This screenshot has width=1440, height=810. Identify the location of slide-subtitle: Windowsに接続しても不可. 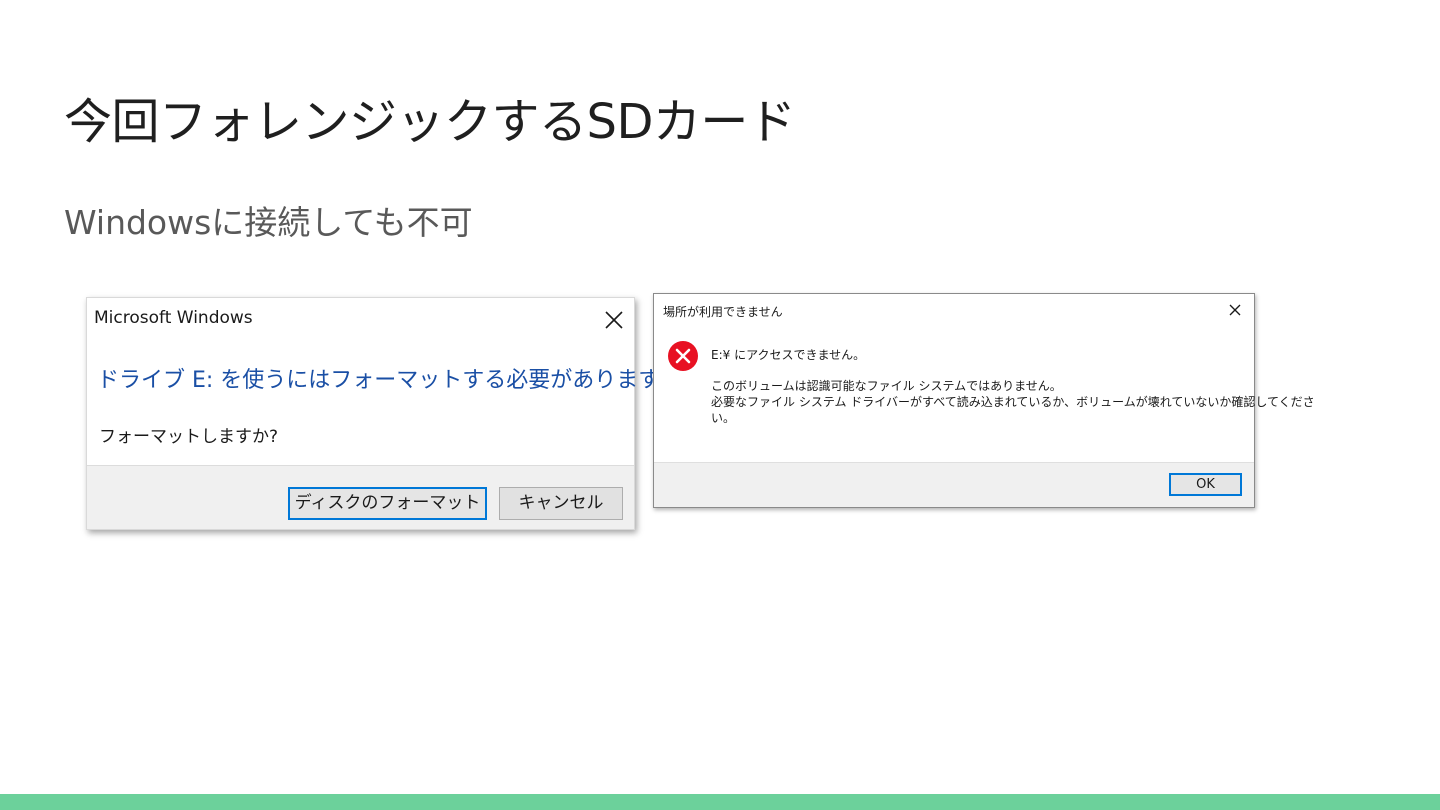
(268, 222).